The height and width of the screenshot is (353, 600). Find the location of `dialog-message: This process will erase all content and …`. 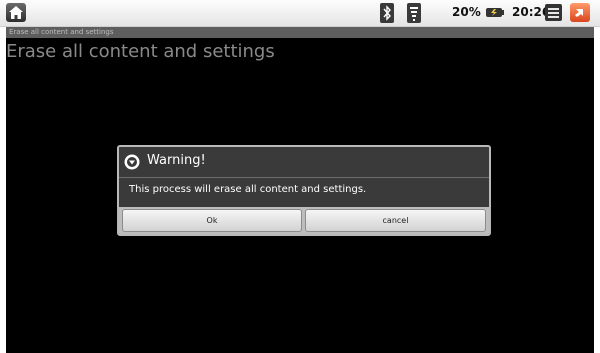

dialog-message: This process will erase all content and … is located at coordinates (248, 189).